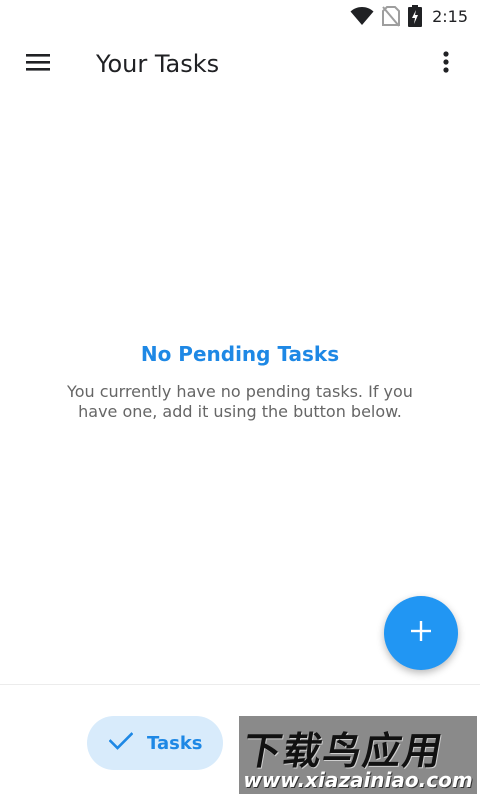 The height and width of the screenshot is (800, 480). What do you see at coordinates (158, 64) in the screenshot?
I see `page-title: Your Tasks` at bounding box center [158, 64].